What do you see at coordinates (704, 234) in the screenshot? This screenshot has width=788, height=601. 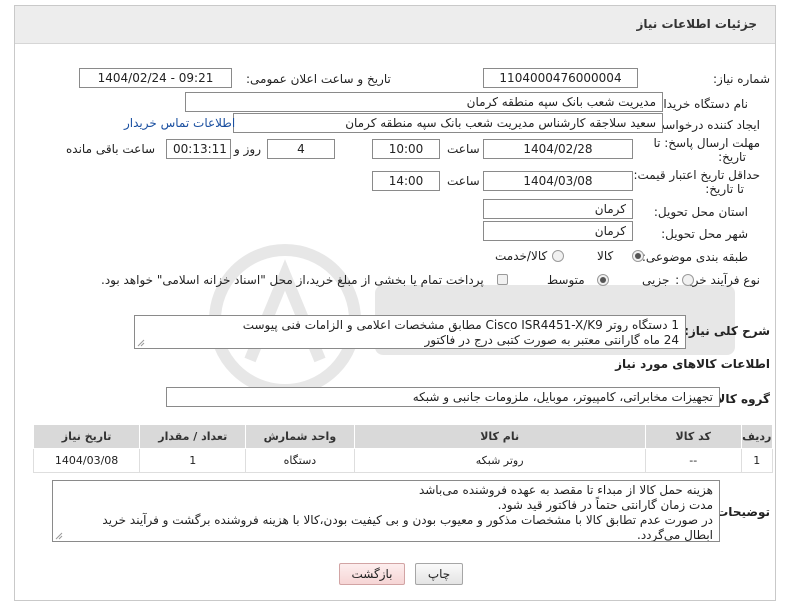 I see `city-label: شهر محل تحویل:` at bounding box center [704, 234].